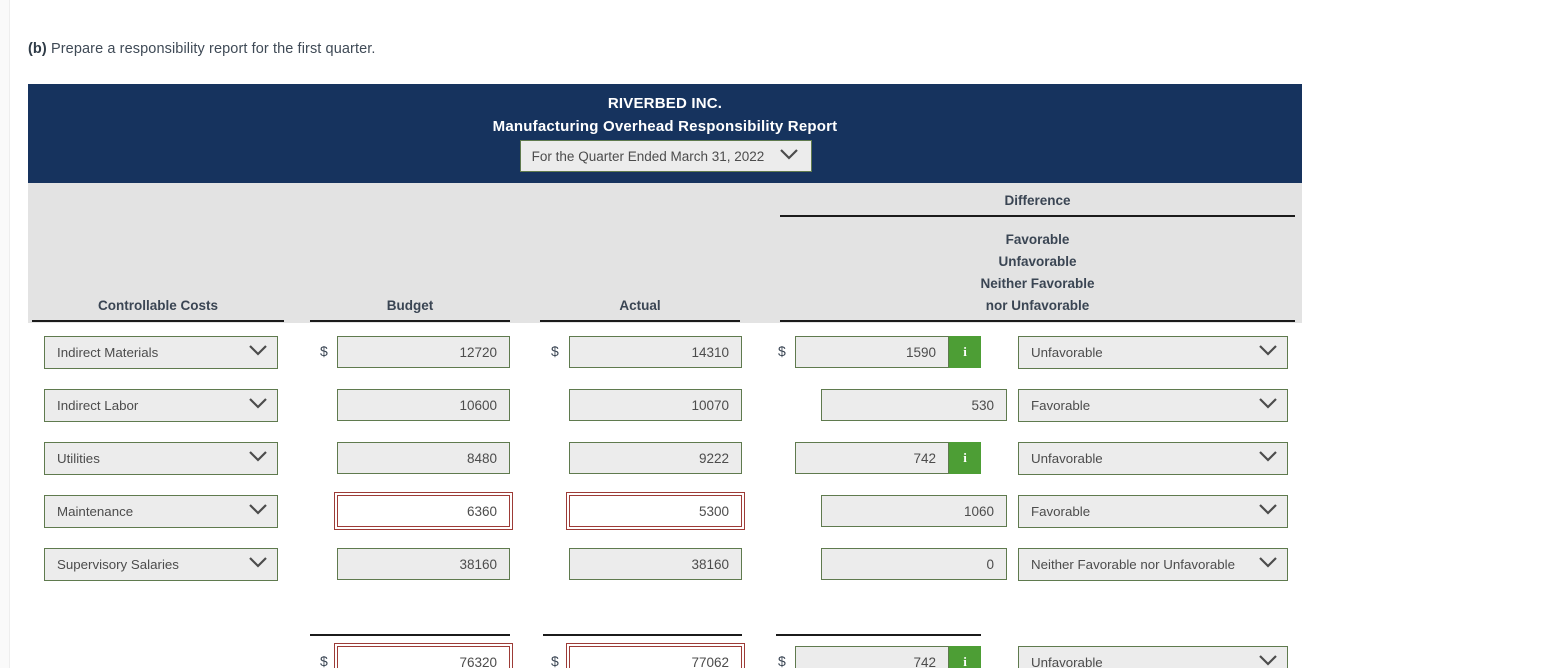 This screenshot has width=1556, height=668. I want to click on row-0-difference-currency: $, so click(782, 351).